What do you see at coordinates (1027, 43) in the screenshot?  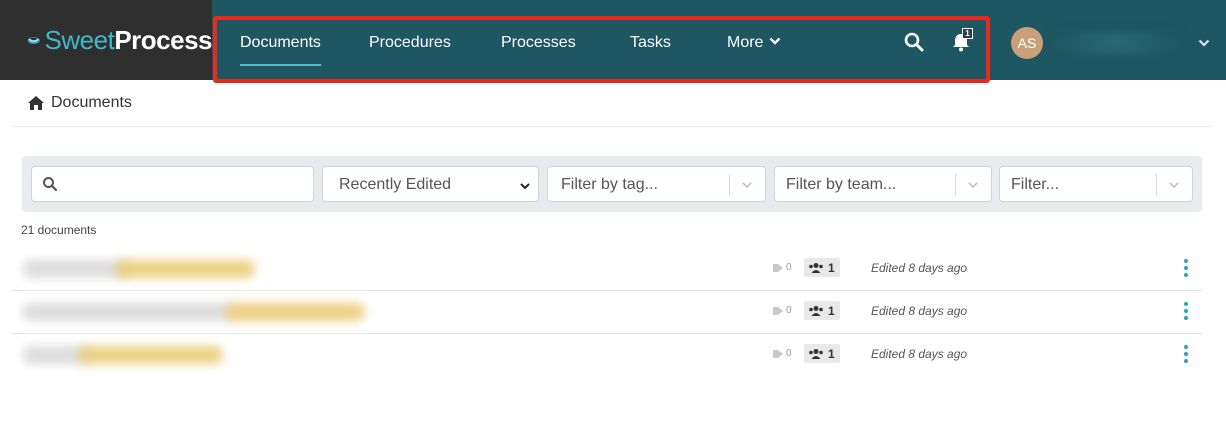 I see `user-avatar: AS` at bounding box center [1027, 43].